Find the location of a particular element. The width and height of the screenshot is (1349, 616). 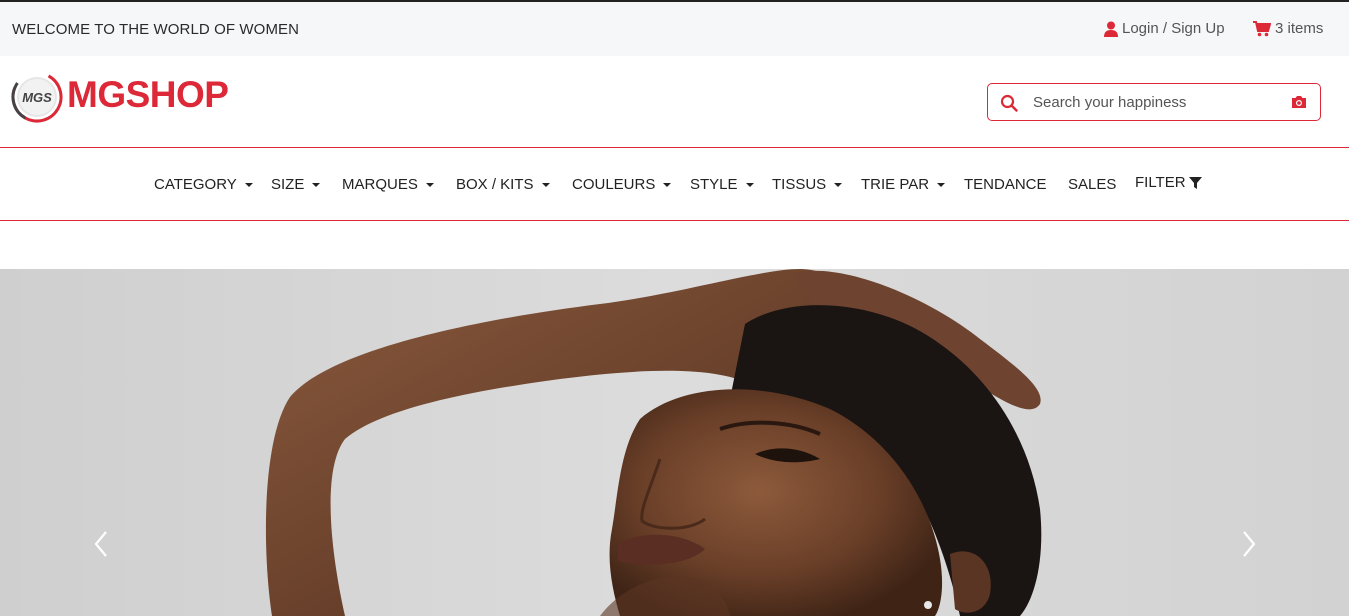

nav-label: STYLE is located at coordinates (714, 184).